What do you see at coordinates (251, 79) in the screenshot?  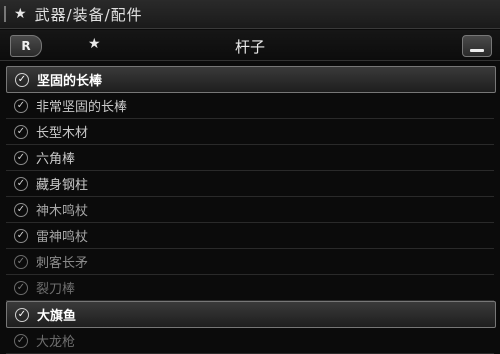 I see `list-group-header: ✓ 坚固的长棒` at bounding box center [251, 79].